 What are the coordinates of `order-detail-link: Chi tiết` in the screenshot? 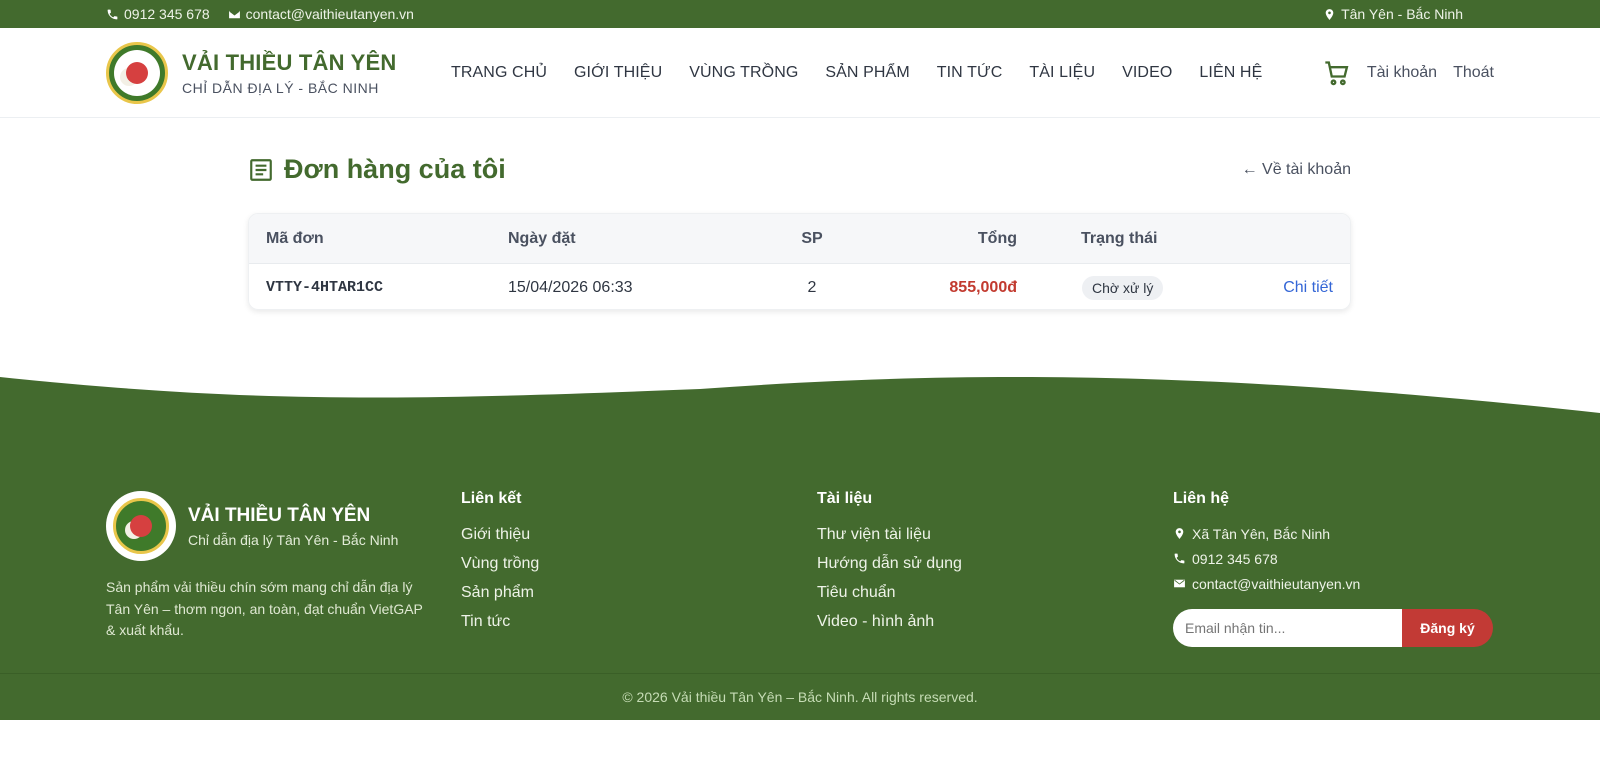 It's located at (1308, 288).